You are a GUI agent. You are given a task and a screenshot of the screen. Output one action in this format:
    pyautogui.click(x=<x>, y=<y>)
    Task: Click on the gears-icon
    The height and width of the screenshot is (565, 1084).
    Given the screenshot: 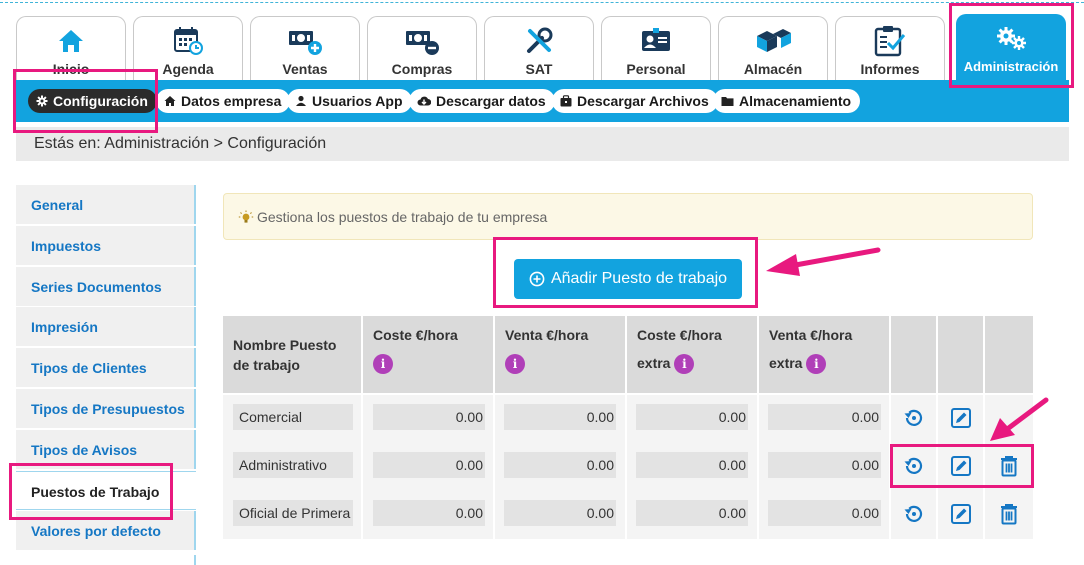 What is the action you would take?
    pyautogui.click(x=1011, y=39)
    